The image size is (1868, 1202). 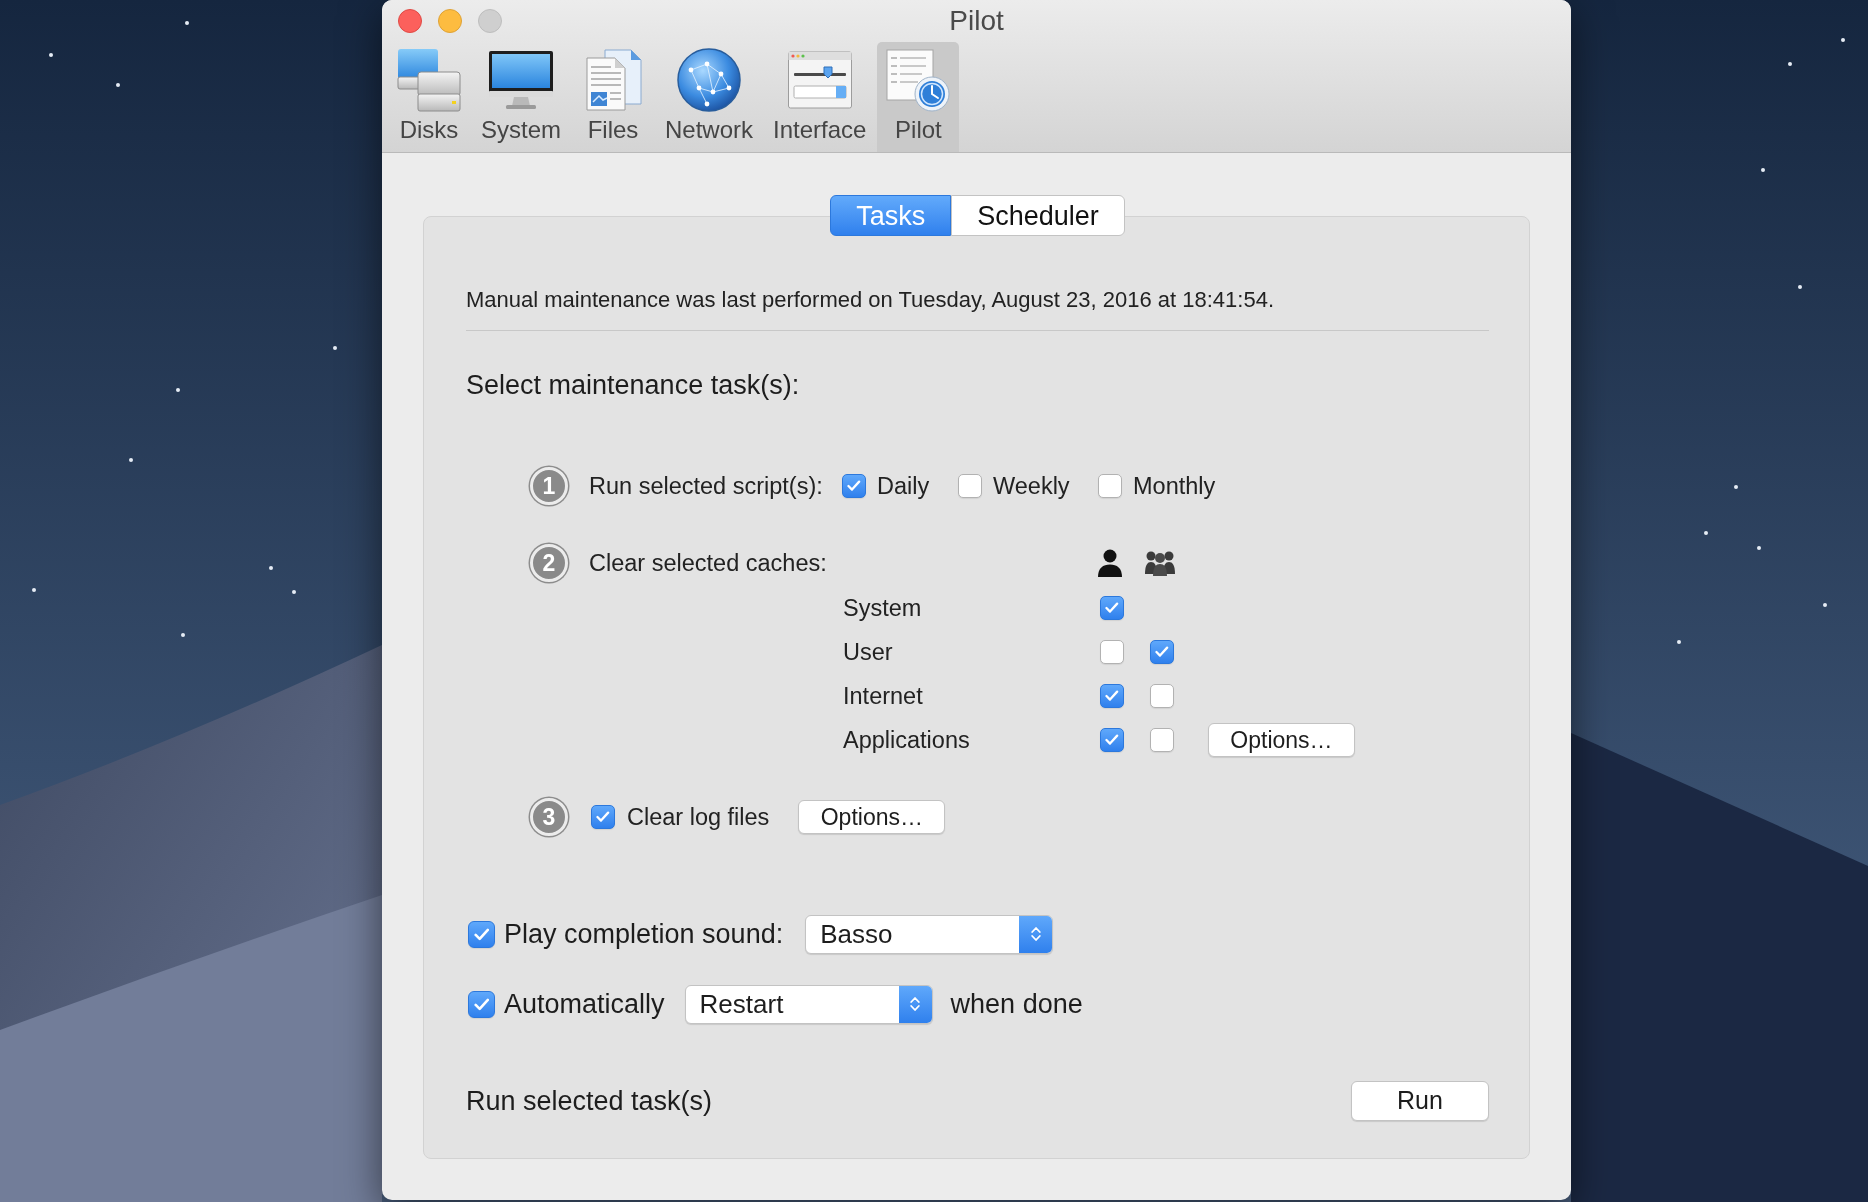 I want to click on checkbox-label: Monthly, so click(x=1174, y=486).